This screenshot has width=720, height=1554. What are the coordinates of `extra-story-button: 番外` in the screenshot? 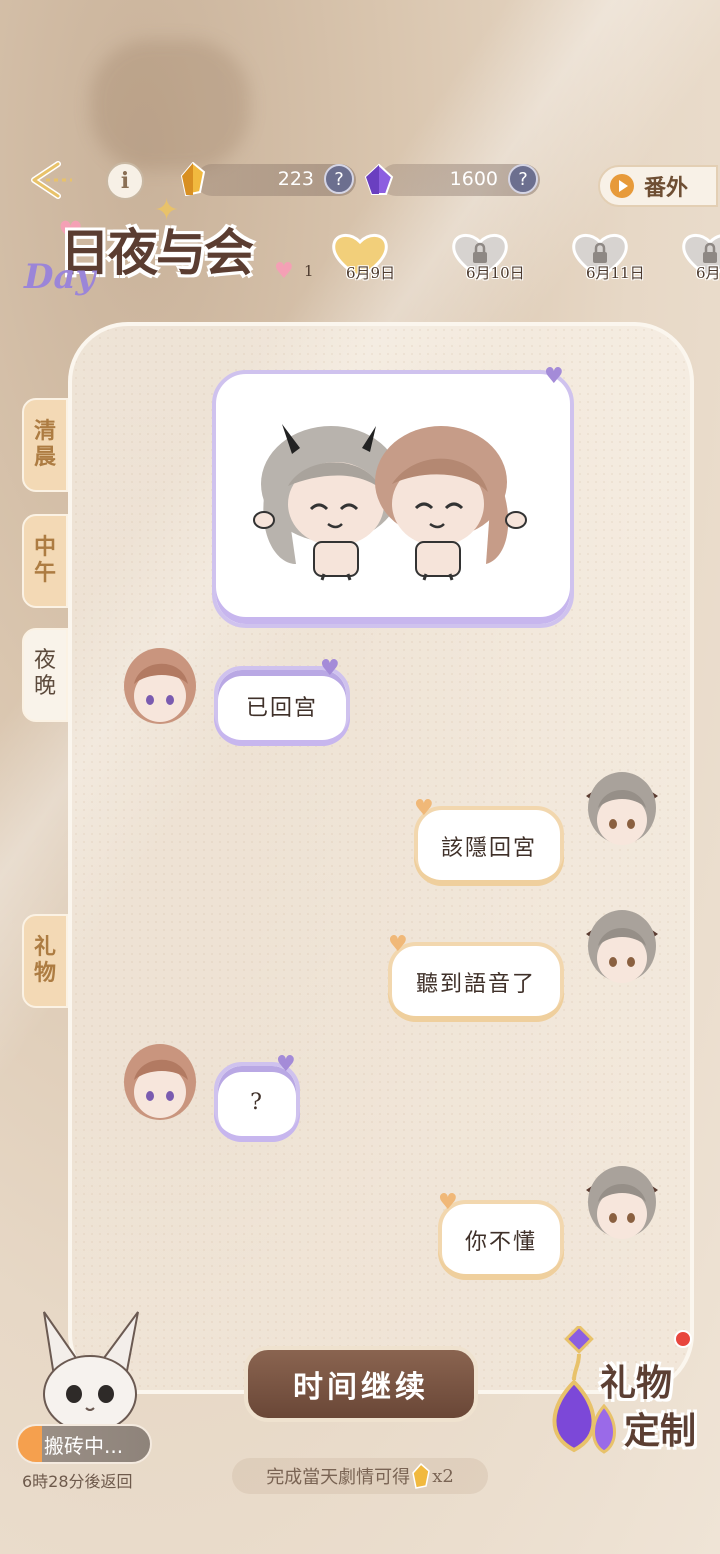 It's located at (658, 186).